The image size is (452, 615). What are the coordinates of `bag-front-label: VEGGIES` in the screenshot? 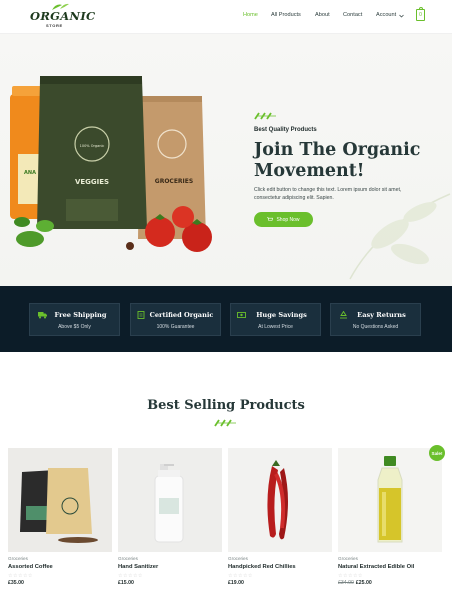 It's located at (92, 182).